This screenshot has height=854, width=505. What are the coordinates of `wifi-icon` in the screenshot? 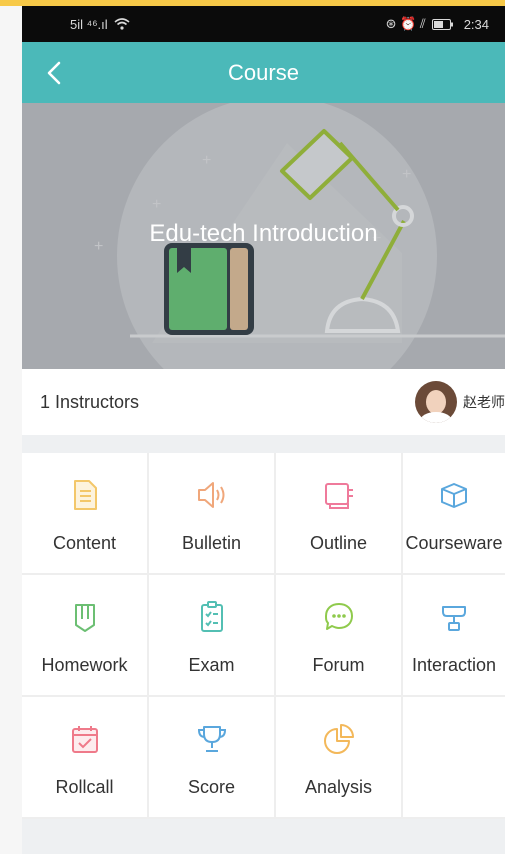 It's located at (122, 24).